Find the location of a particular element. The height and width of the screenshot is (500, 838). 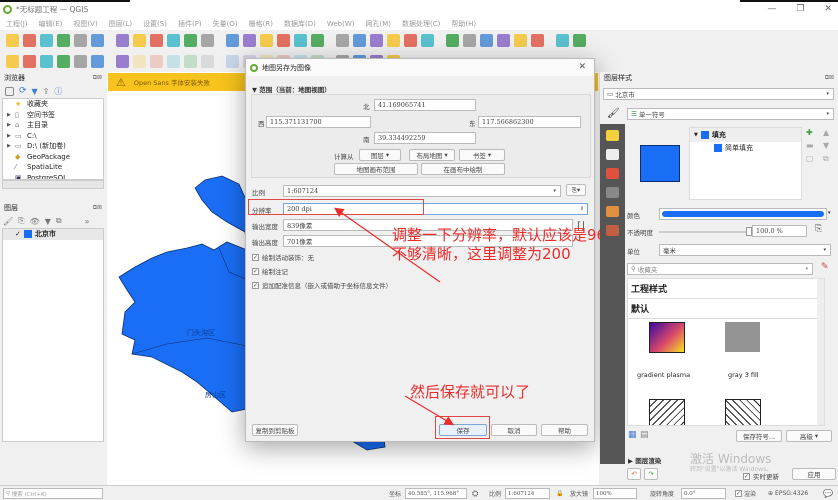

browser-item: ▣ PostgreSQL is located at coordinates (53, 176).